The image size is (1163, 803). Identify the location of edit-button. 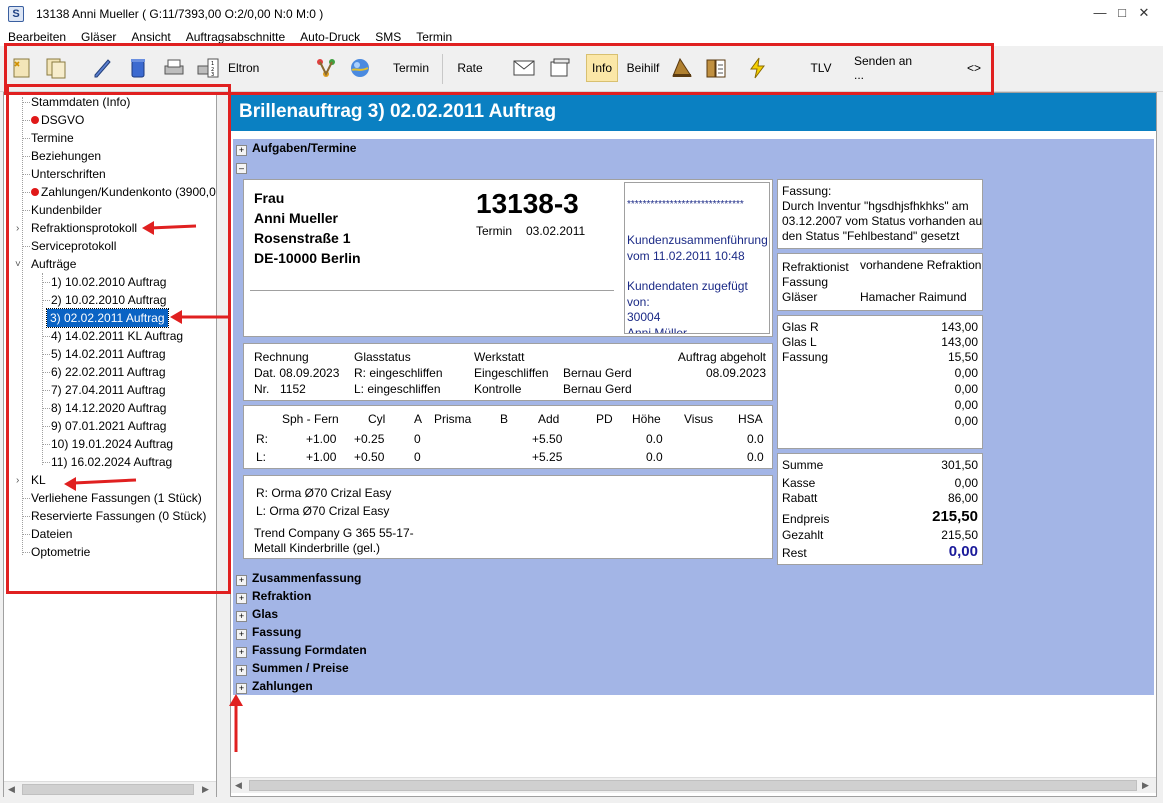
(102, 68).